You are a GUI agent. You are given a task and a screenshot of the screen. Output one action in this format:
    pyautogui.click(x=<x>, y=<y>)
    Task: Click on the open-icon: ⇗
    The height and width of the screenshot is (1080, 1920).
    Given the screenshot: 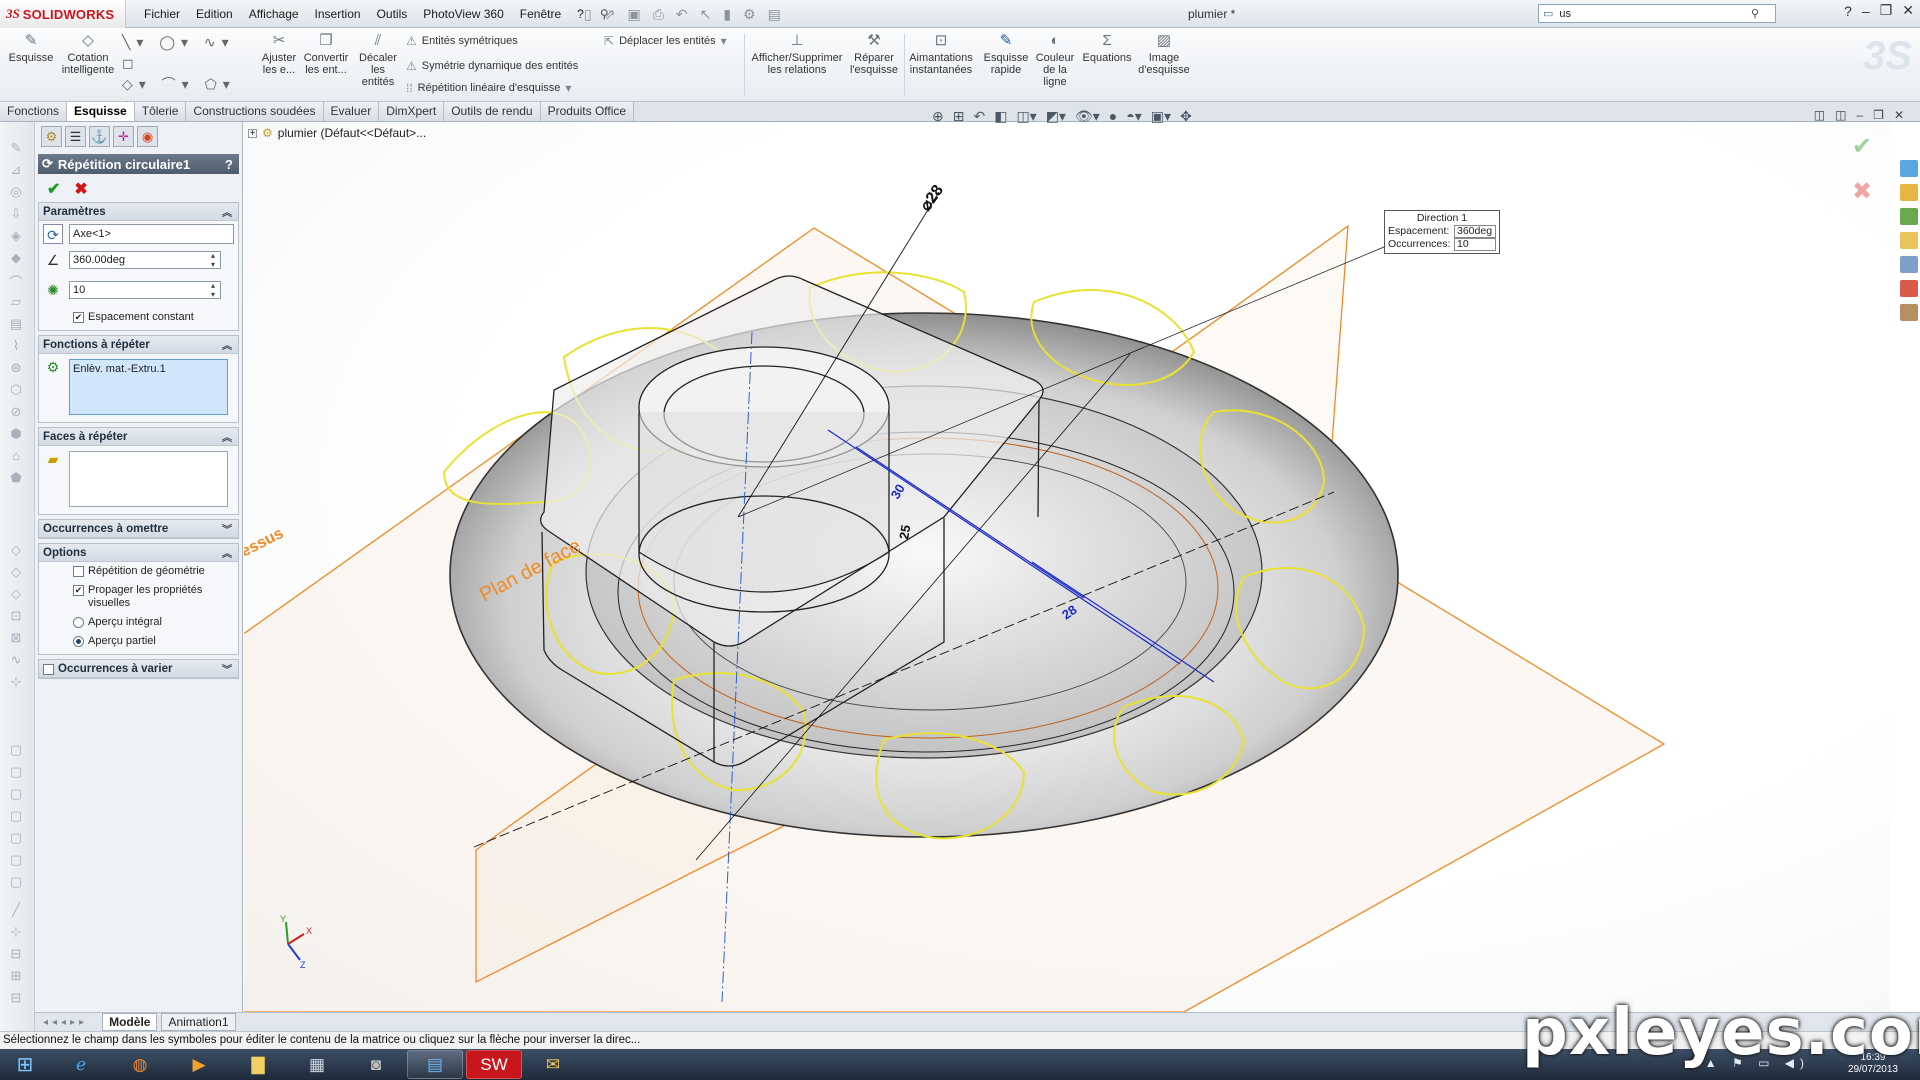 What is the action you would take?
    pyautogui.click(x=610, y=14)
    